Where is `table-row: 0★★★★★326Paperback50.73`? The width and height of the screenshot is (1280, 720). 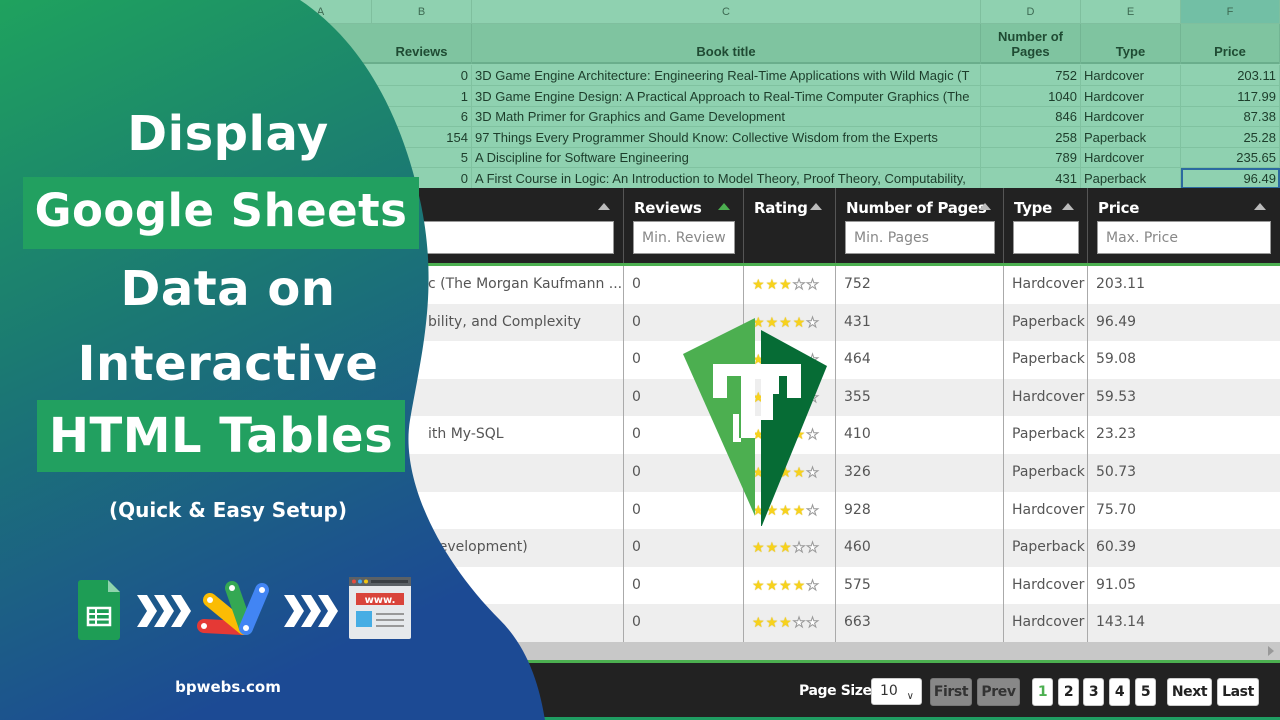
table-row: 0★★★★★326Paperback50.73 is located at coordinates (640, 473).